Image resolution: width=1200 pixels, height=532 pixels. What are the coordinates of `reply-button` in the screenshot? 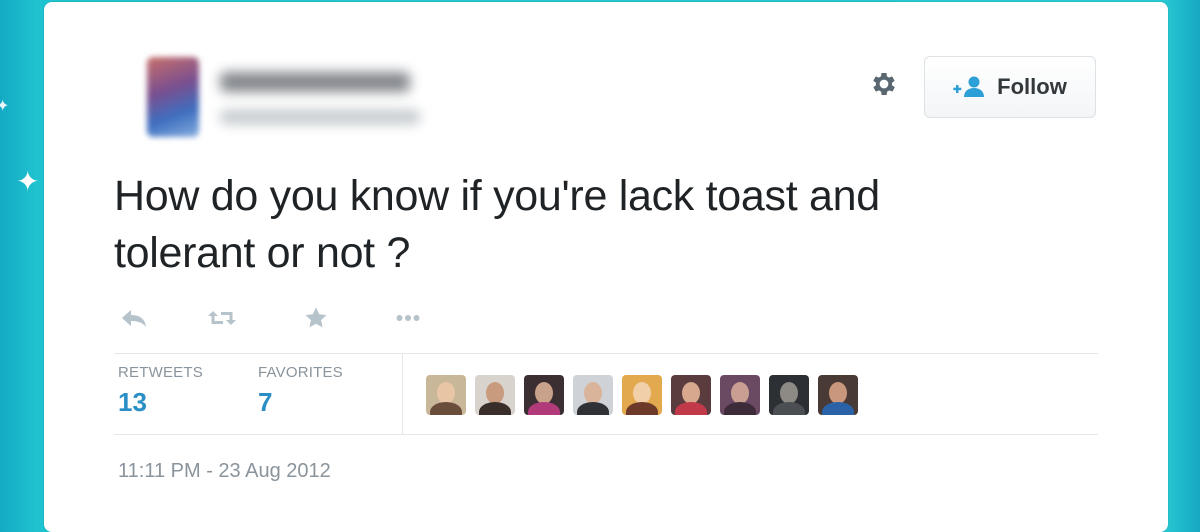 It's located at (134, 318).